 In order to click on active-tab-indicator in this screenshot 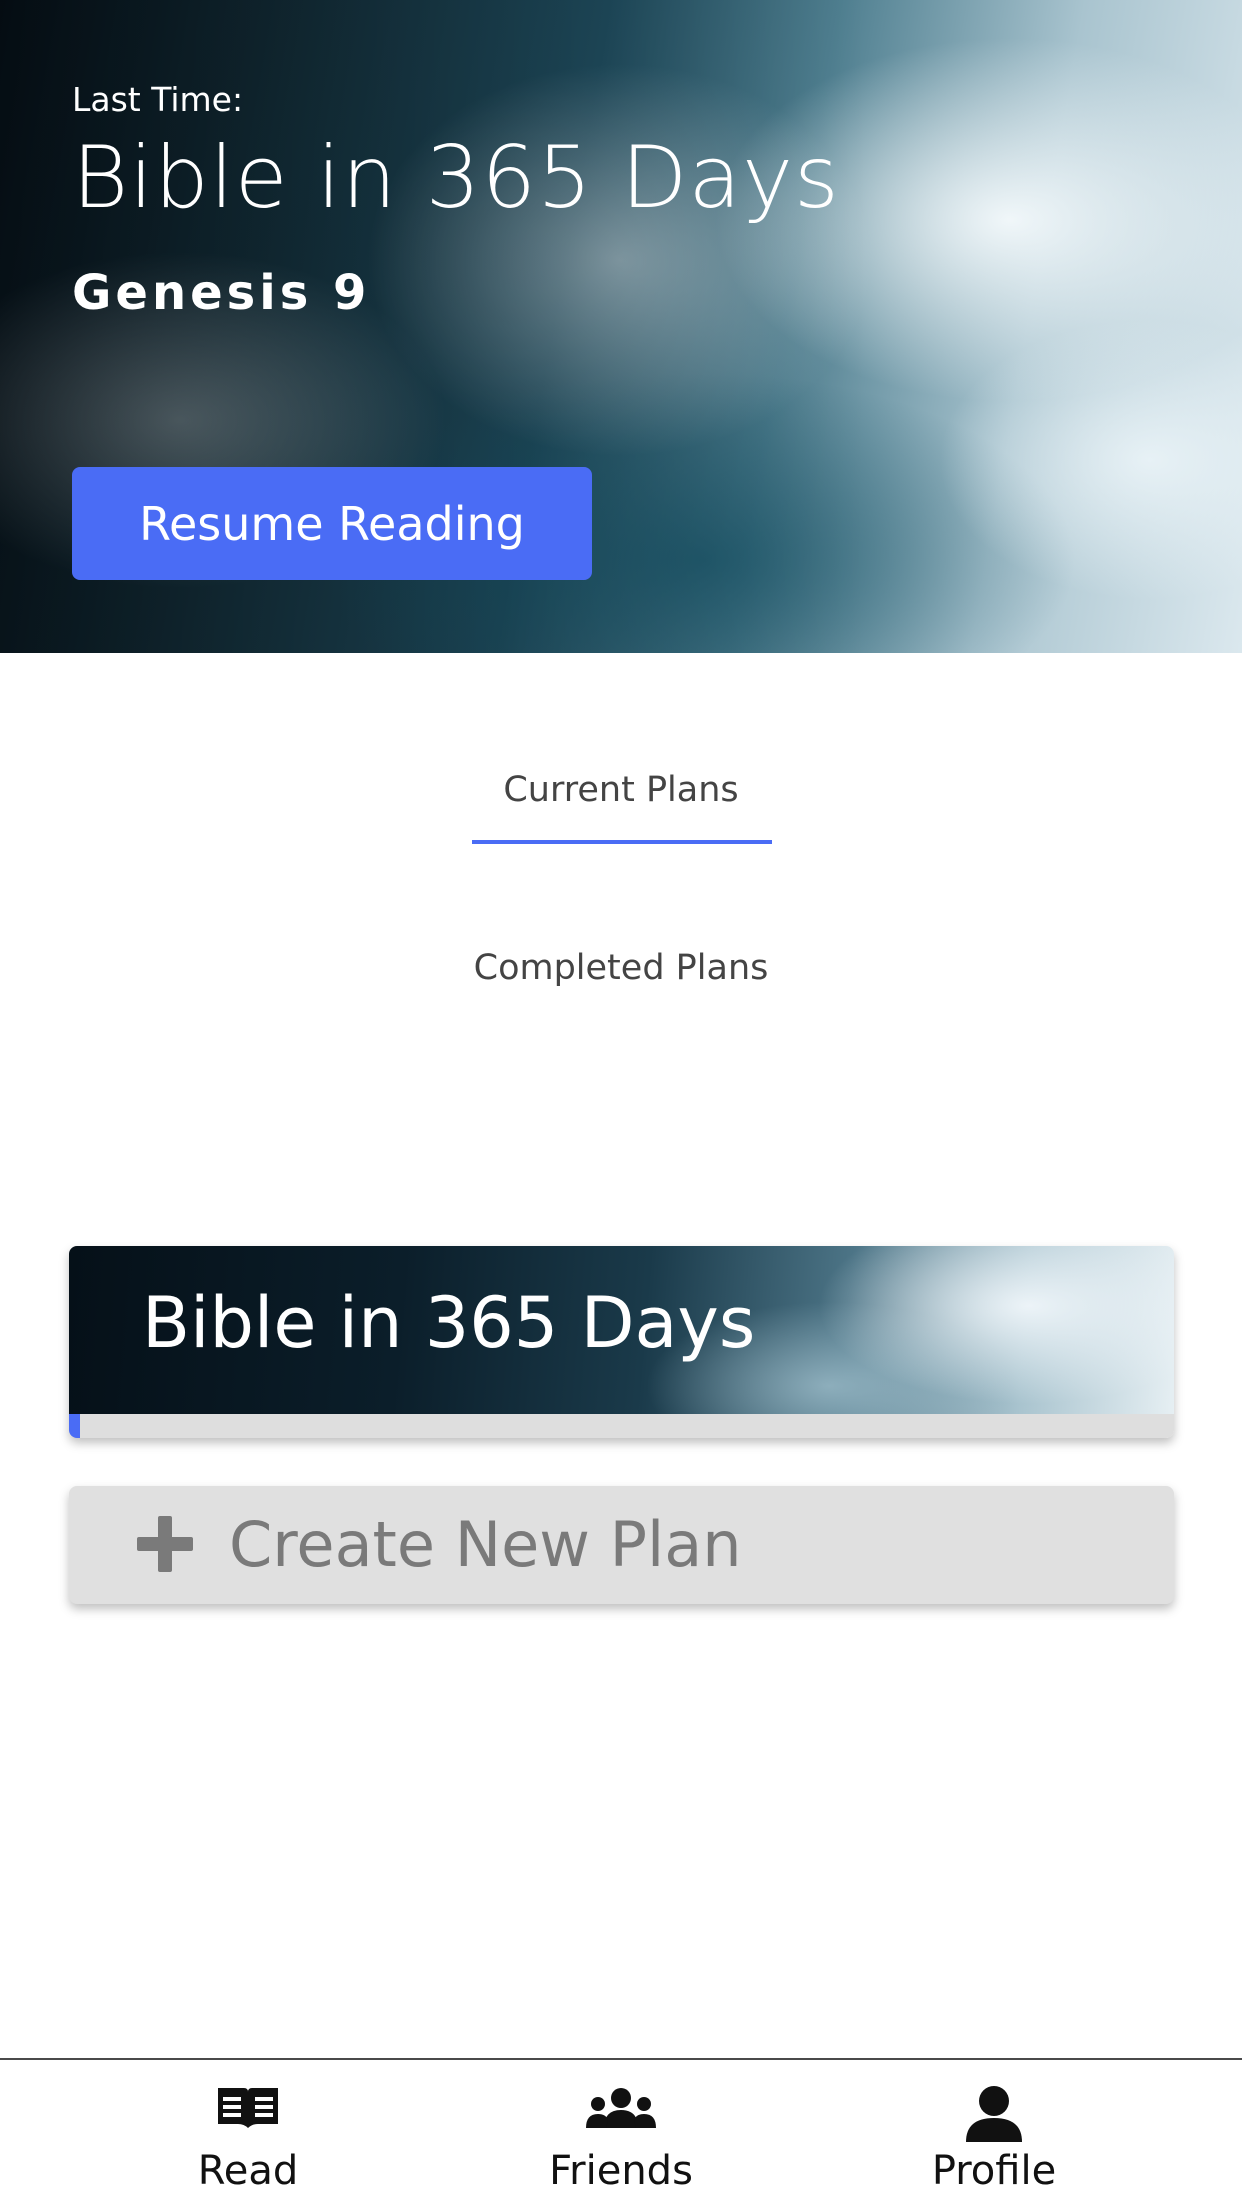, I will do `click(622, 842)`.